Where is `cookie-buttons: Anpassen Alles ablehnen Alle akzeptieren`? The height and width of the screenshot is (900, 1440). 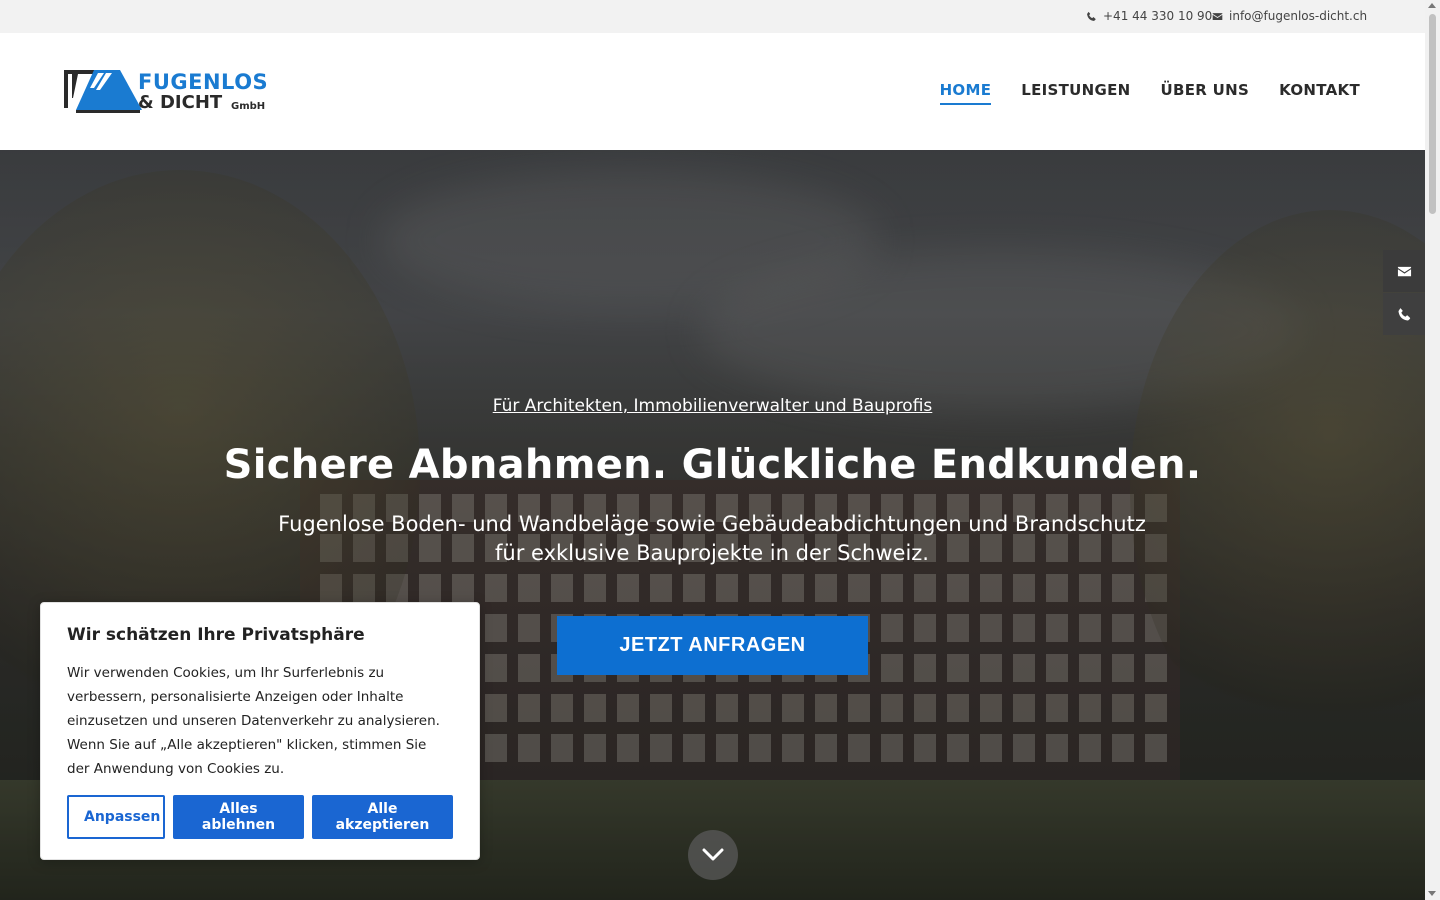 cookie-buttons: Anpassen Alles ablehnen Alle akzeptieren is located at coordinates (260, 817).